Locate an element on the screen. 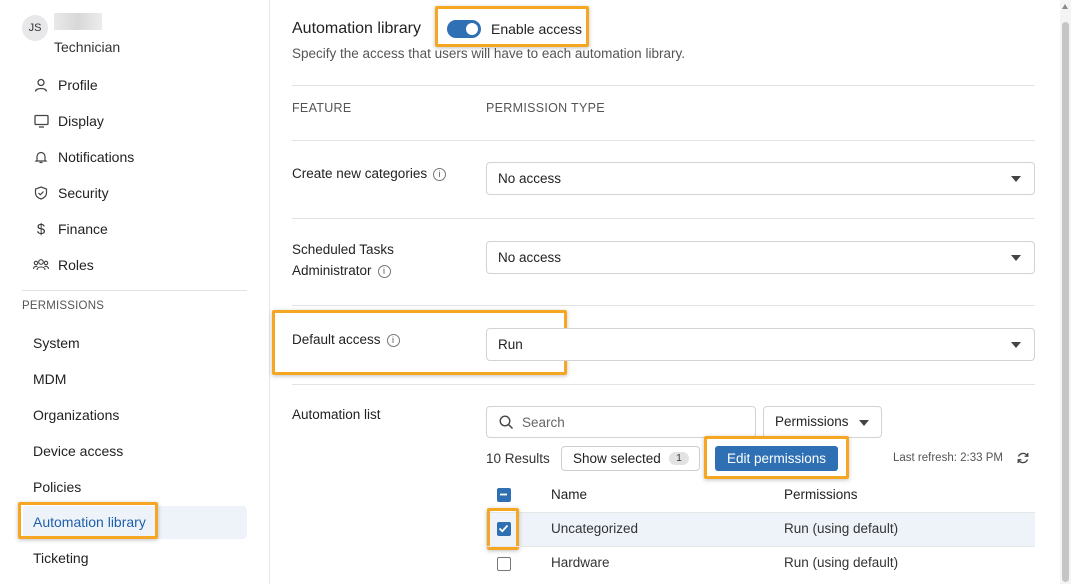 The height and width of the screenshot is (584, 1071). user-role: Technician is located at coordinates (87, 47).